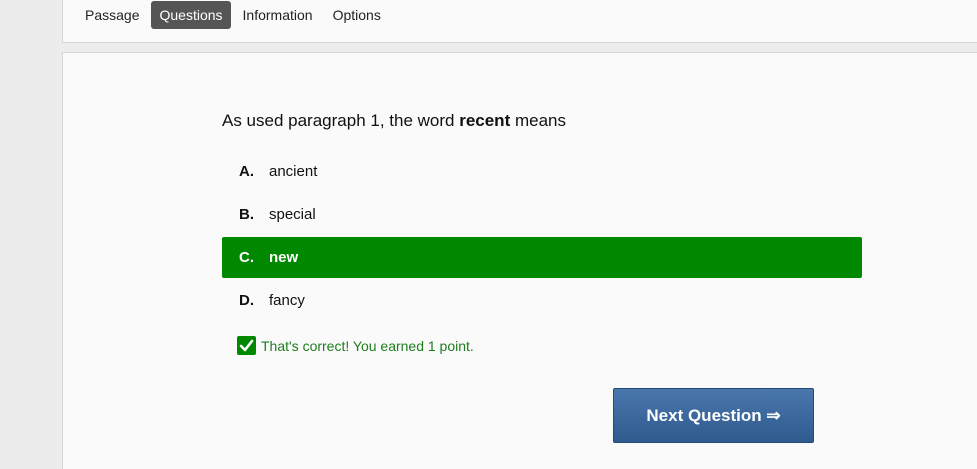 The height and width of the screenshot is (469, 977). I want to click on choice-c: C. new, so click(542, 257).